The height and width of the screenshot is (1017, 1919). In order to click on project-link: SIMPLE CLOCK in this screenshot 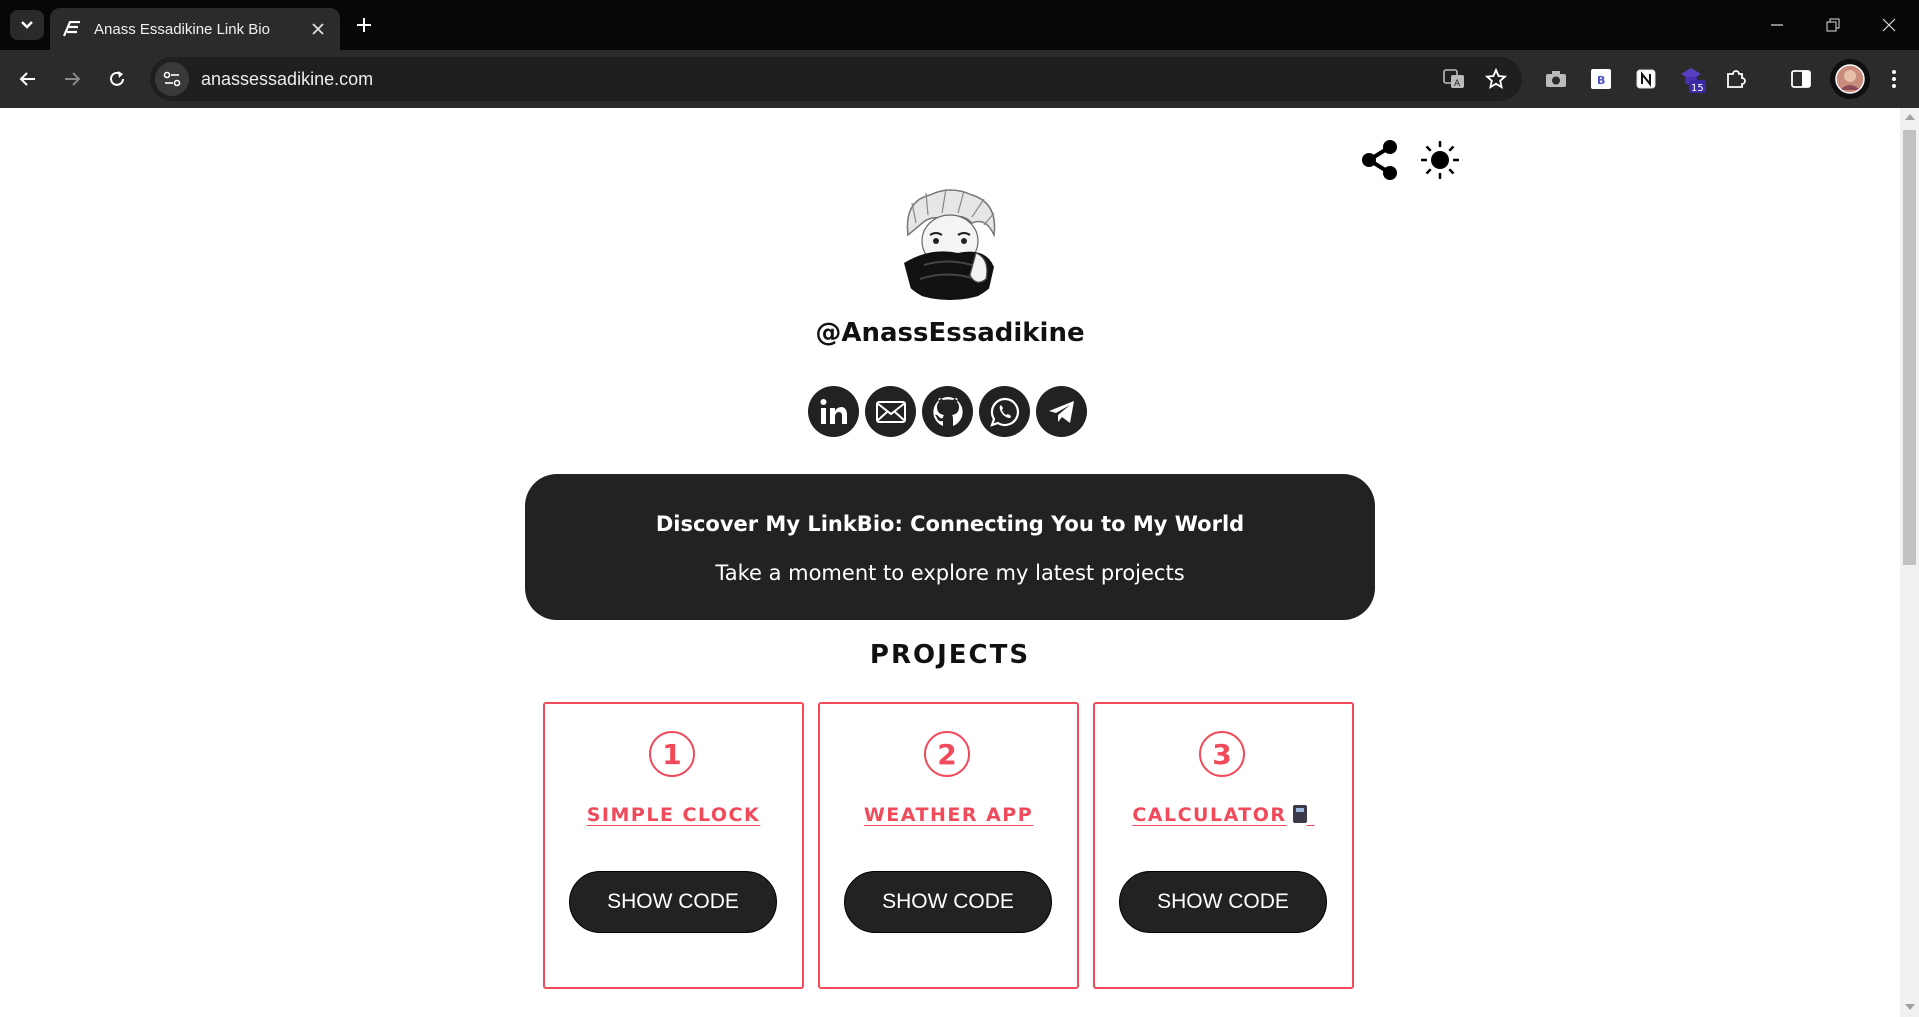, I will do `click(673, 815)`.